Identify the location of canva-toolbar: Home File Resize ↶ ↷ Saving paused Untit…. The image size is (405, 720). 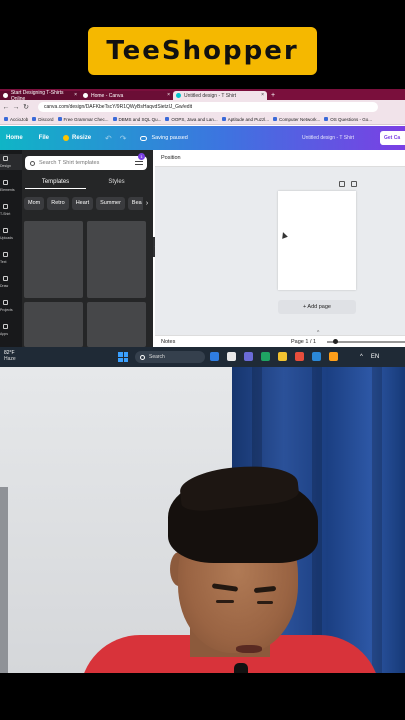
(202, 138).